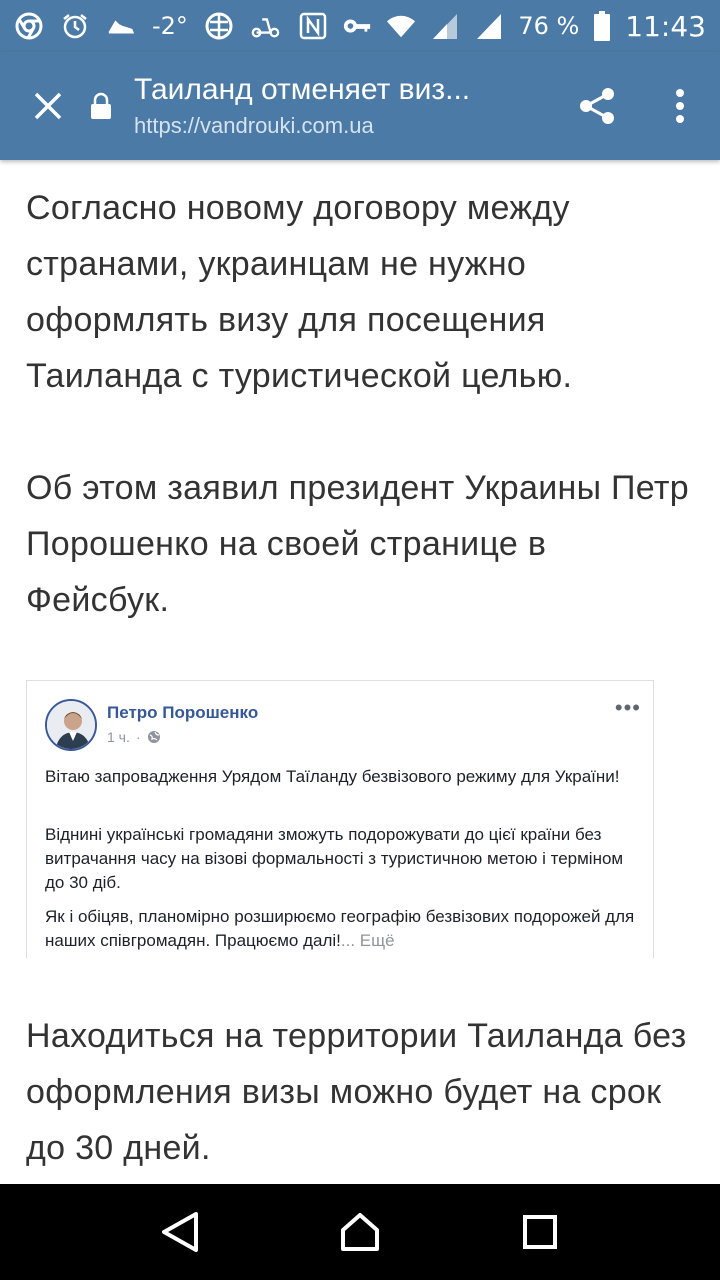 The height and width of the screenshot is (1280, 720). Describe the element at coordinates (401, 26) in the screenshot. I see `wifi-icon` at that location.